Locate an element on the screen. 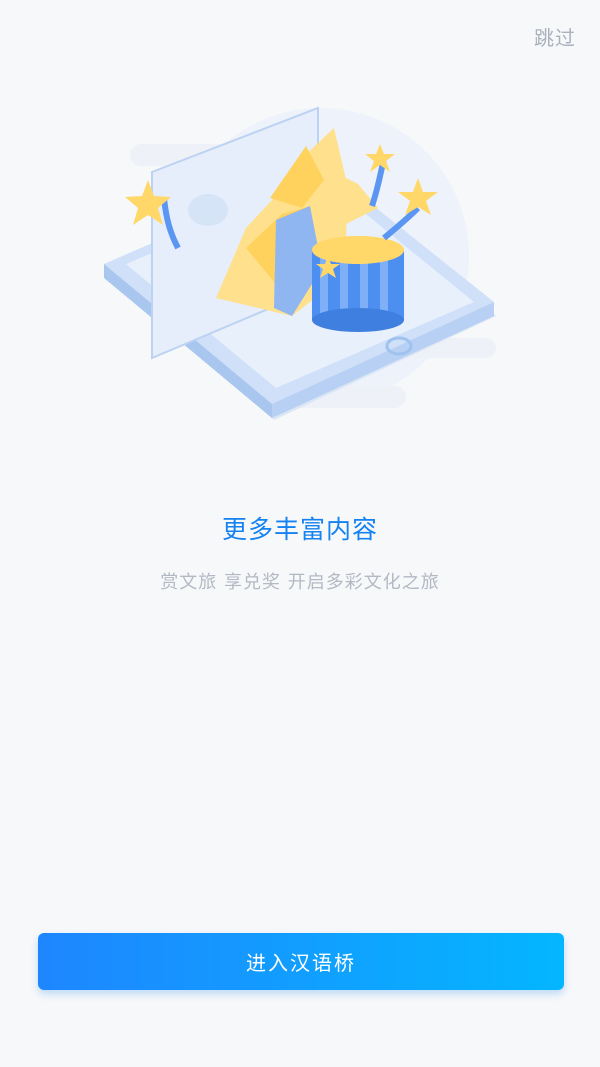 The width and height of the screenshot is (600, 1067). onboarding-title: 更多丰富内容 is located at coordinates (299, 529).